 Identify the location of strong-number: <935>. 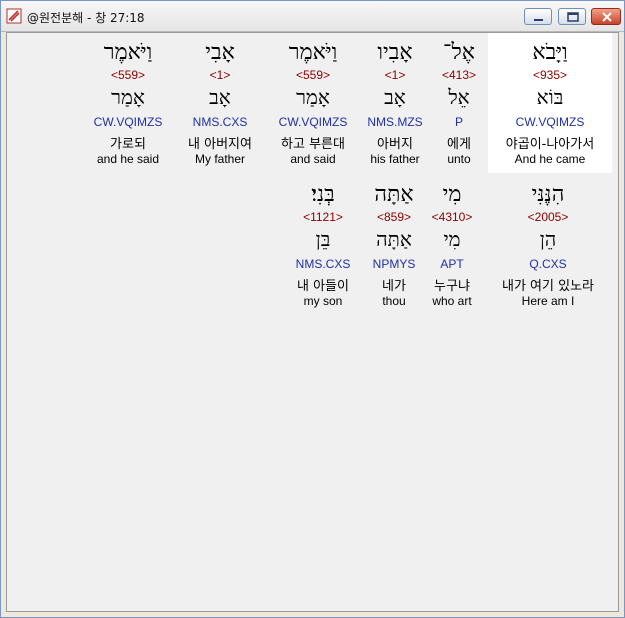
(550, 75).